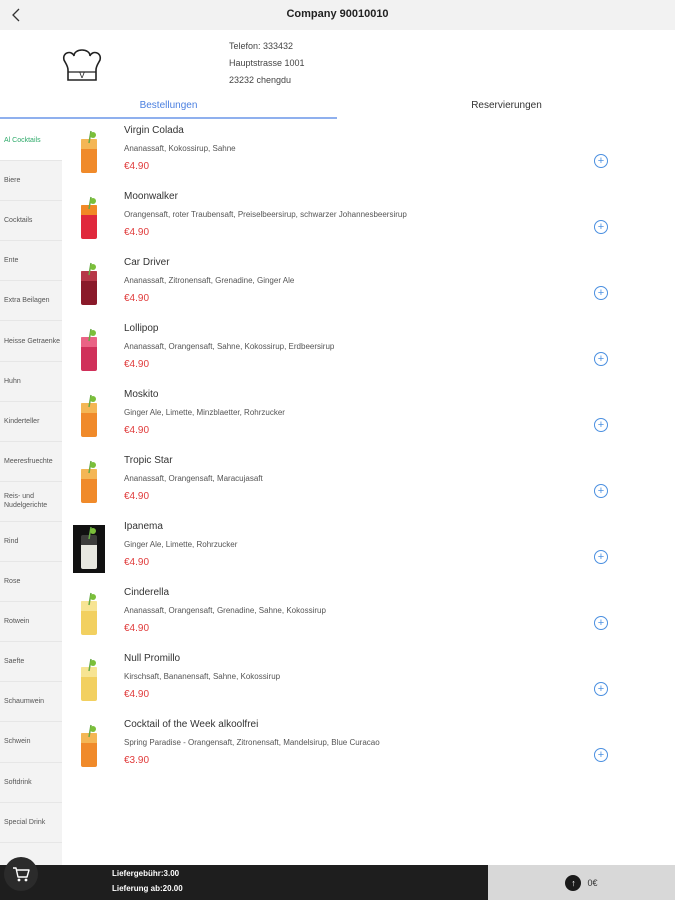 Image resolution: width=675 pixels, height=900 pixels. Describe the element at coordinates (168, 107) in the screenshot. I see `tab-bestellungen: Bestellungen` at that location.